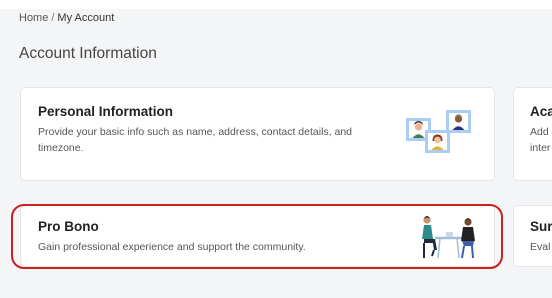  Describe the element at coordinates (33, 18) in the screenshot. I see `breadcrumb-home-link: Home` at that location.